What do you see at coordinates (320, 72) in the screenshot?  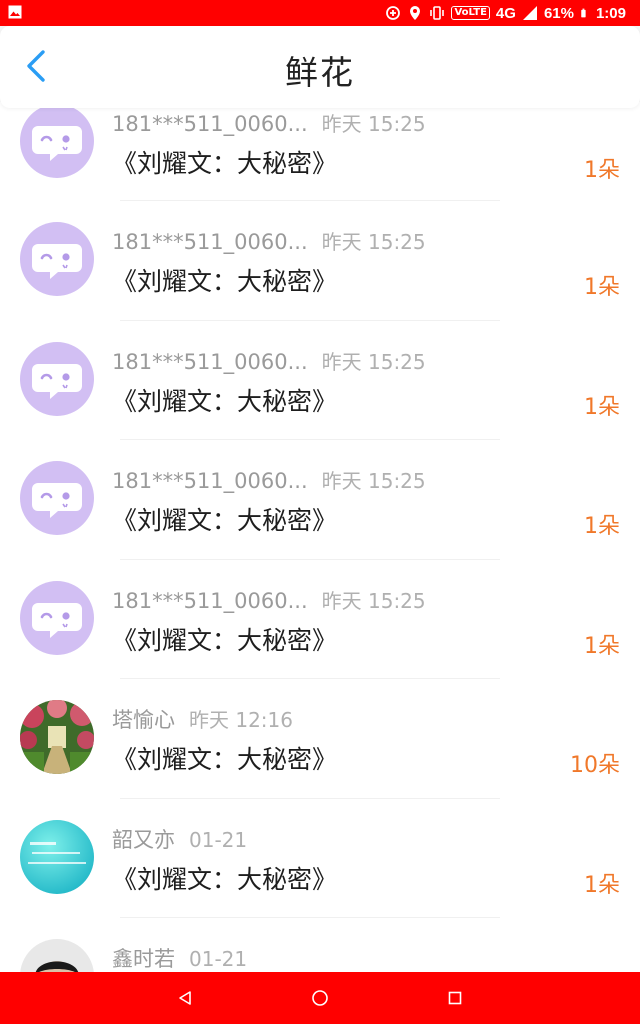 I see `page-title: 鲜花` at bounding box center [320, 72].